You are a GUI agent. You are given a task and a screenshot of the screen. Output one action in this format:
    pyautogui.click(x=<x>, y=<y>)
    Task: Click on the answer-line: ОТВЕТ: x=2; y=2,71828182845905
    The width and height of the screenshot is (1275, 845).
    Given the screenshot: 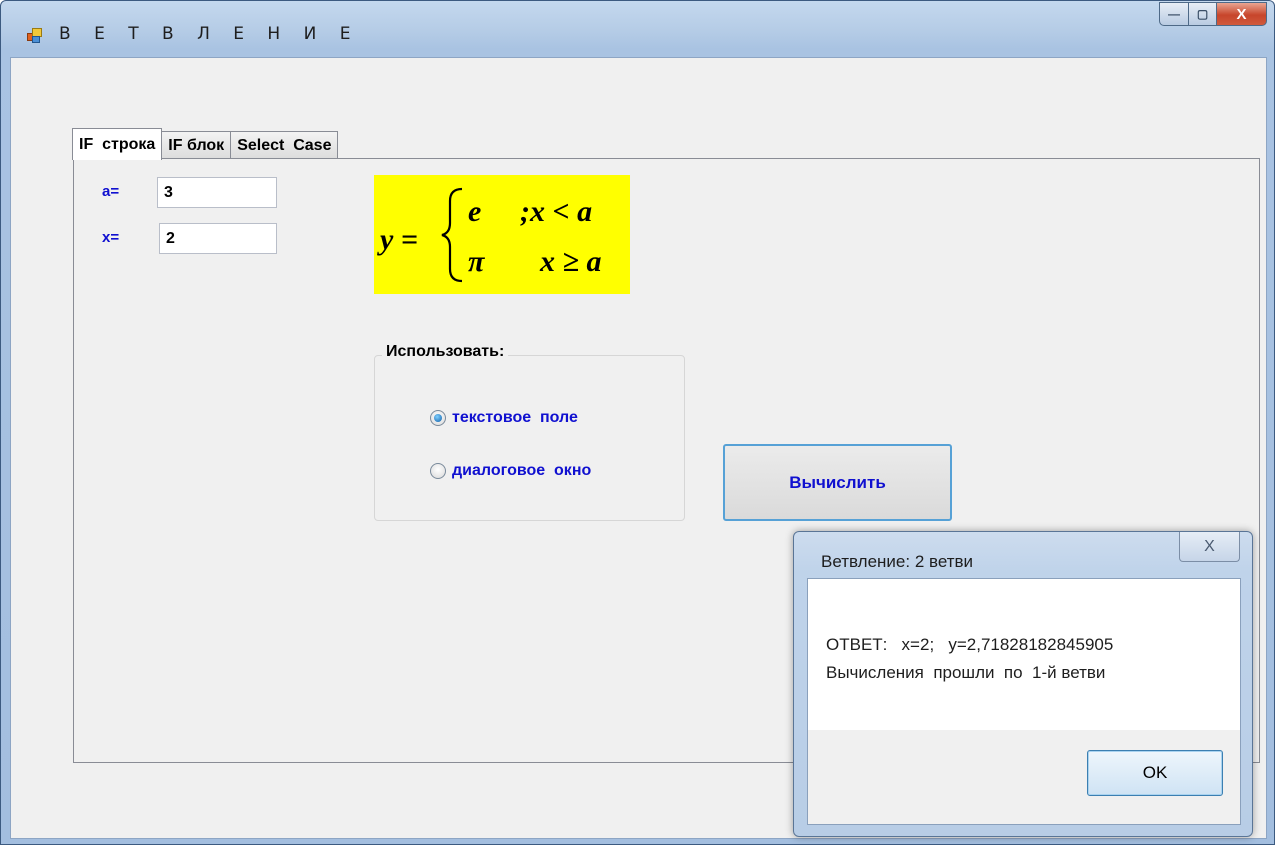 What is the action you would take?
    pyautogui.click(x=970, y=644)
    